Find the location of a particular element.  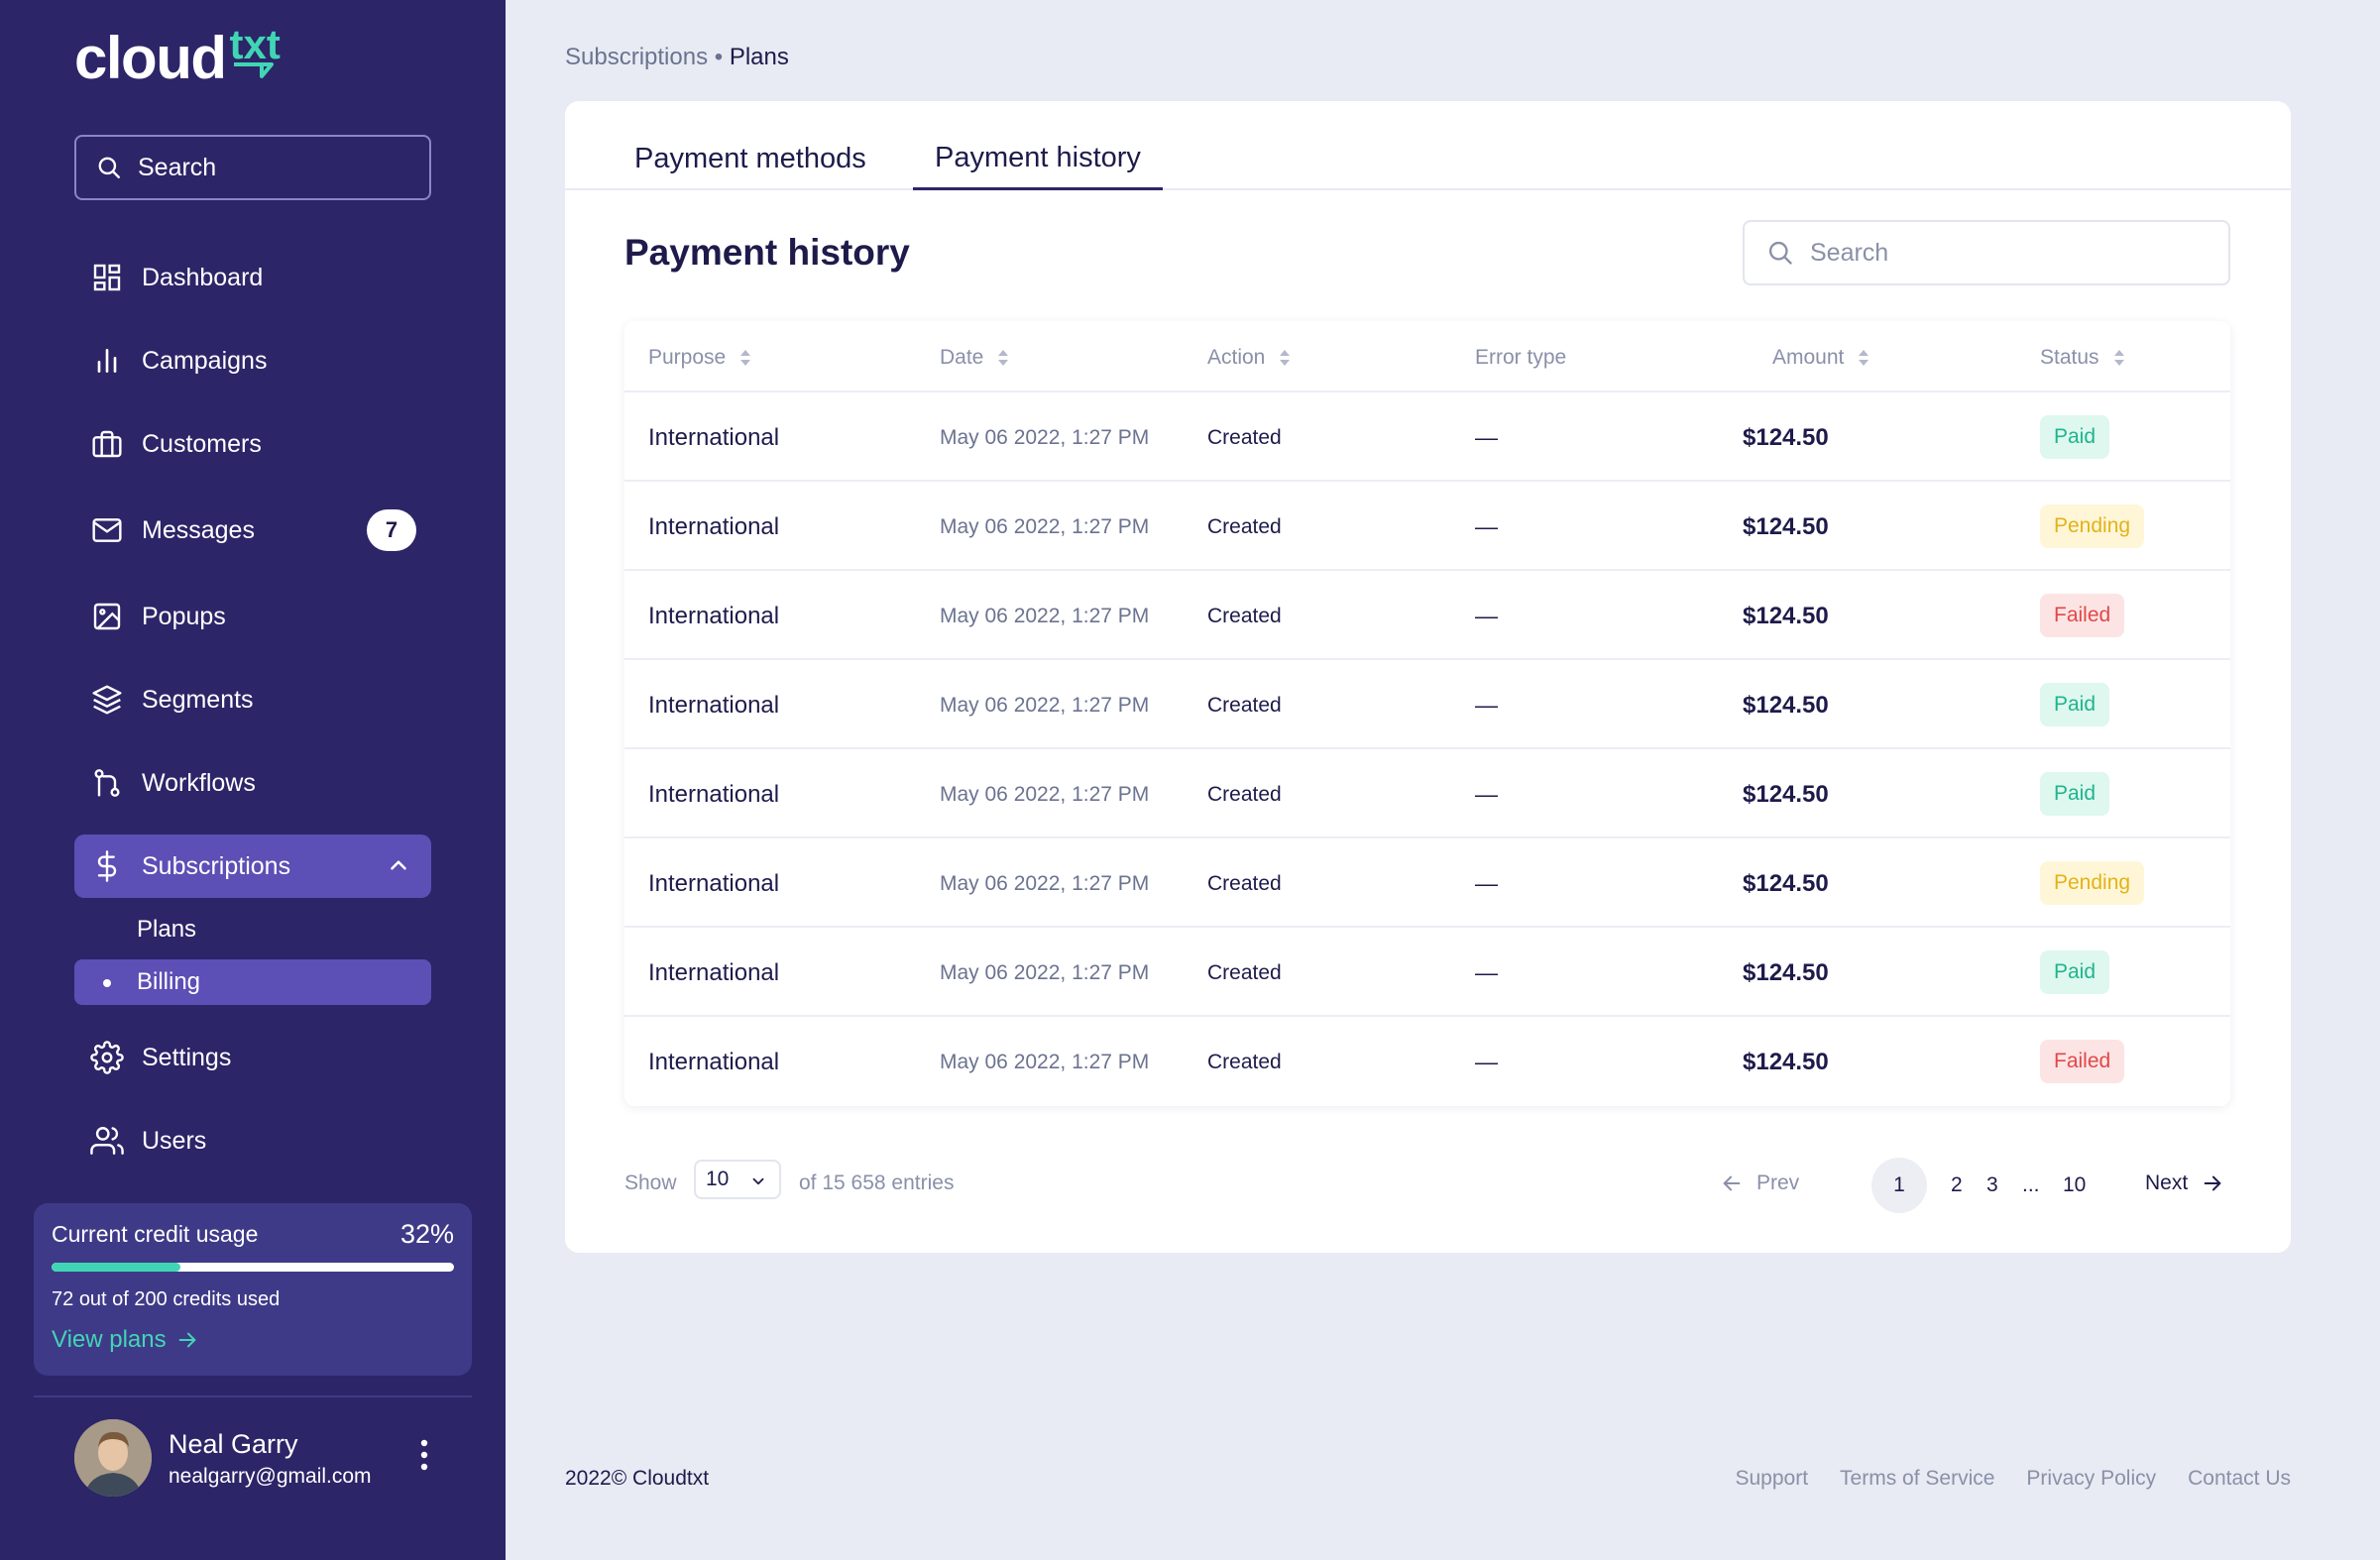

sidebar-item-subscriptions: Subscriptions is located at coordinates (252, 866).